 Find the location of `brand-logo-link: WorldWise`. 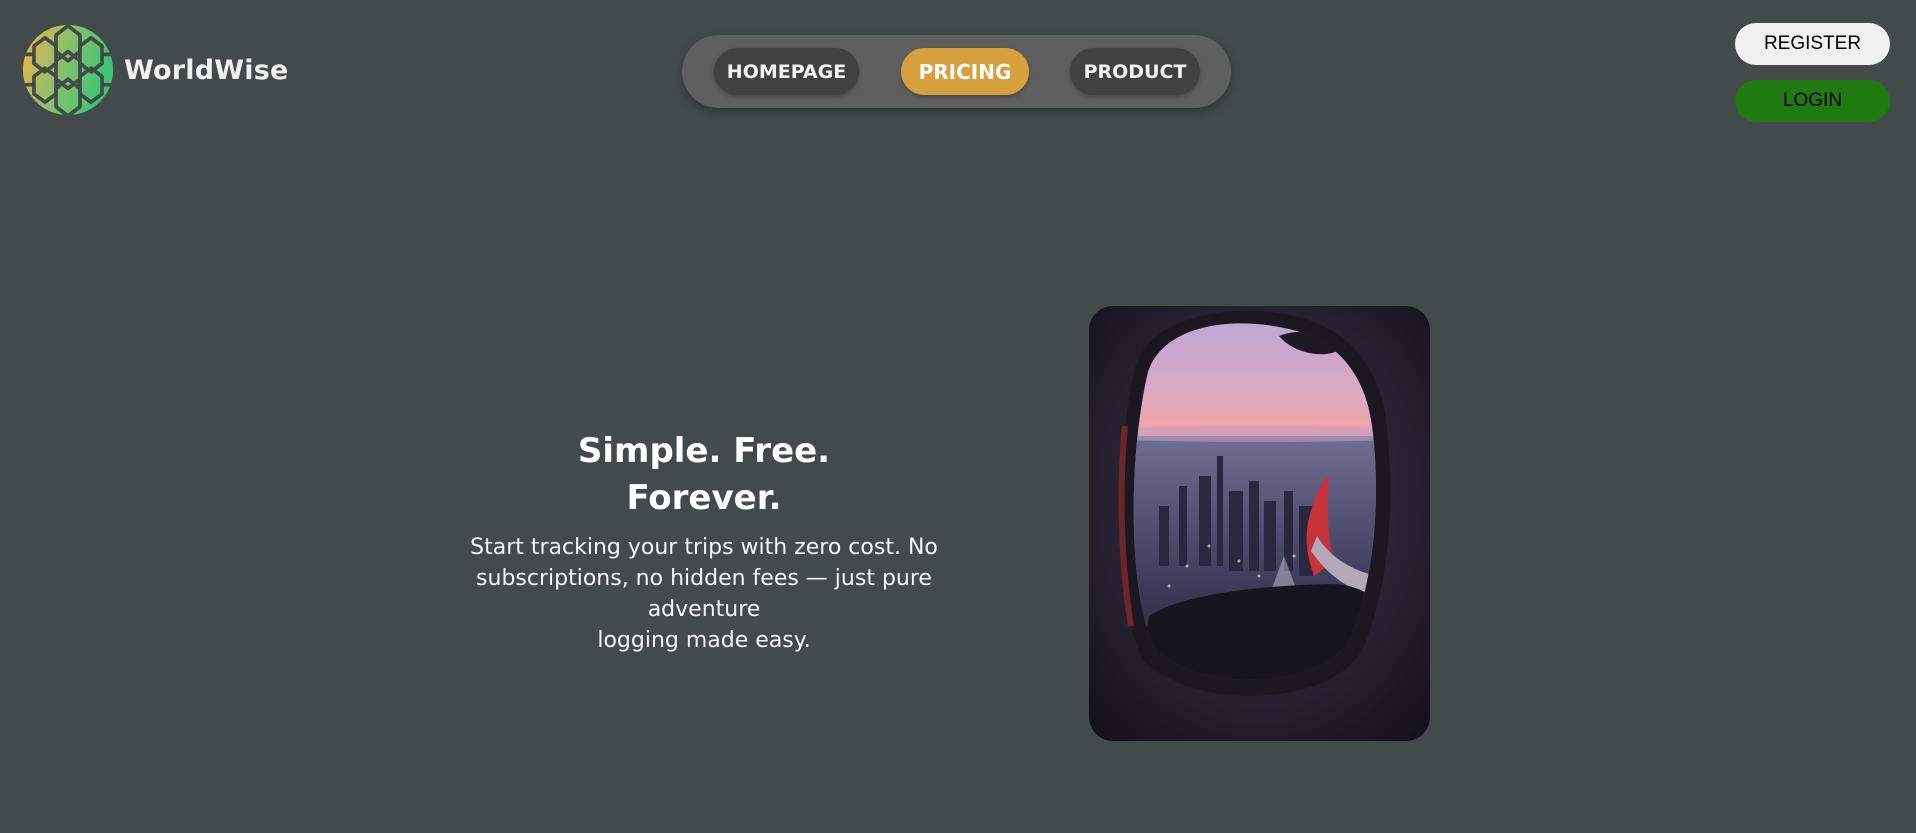

brand-logo-link: WorldWise is located at coordinates (155, 70).